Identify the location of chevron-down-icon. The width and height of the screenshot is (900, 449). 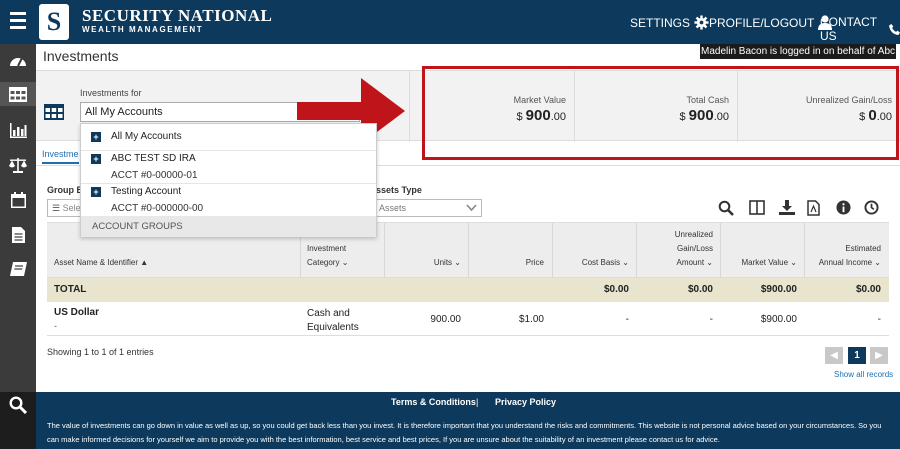
(471, 208).